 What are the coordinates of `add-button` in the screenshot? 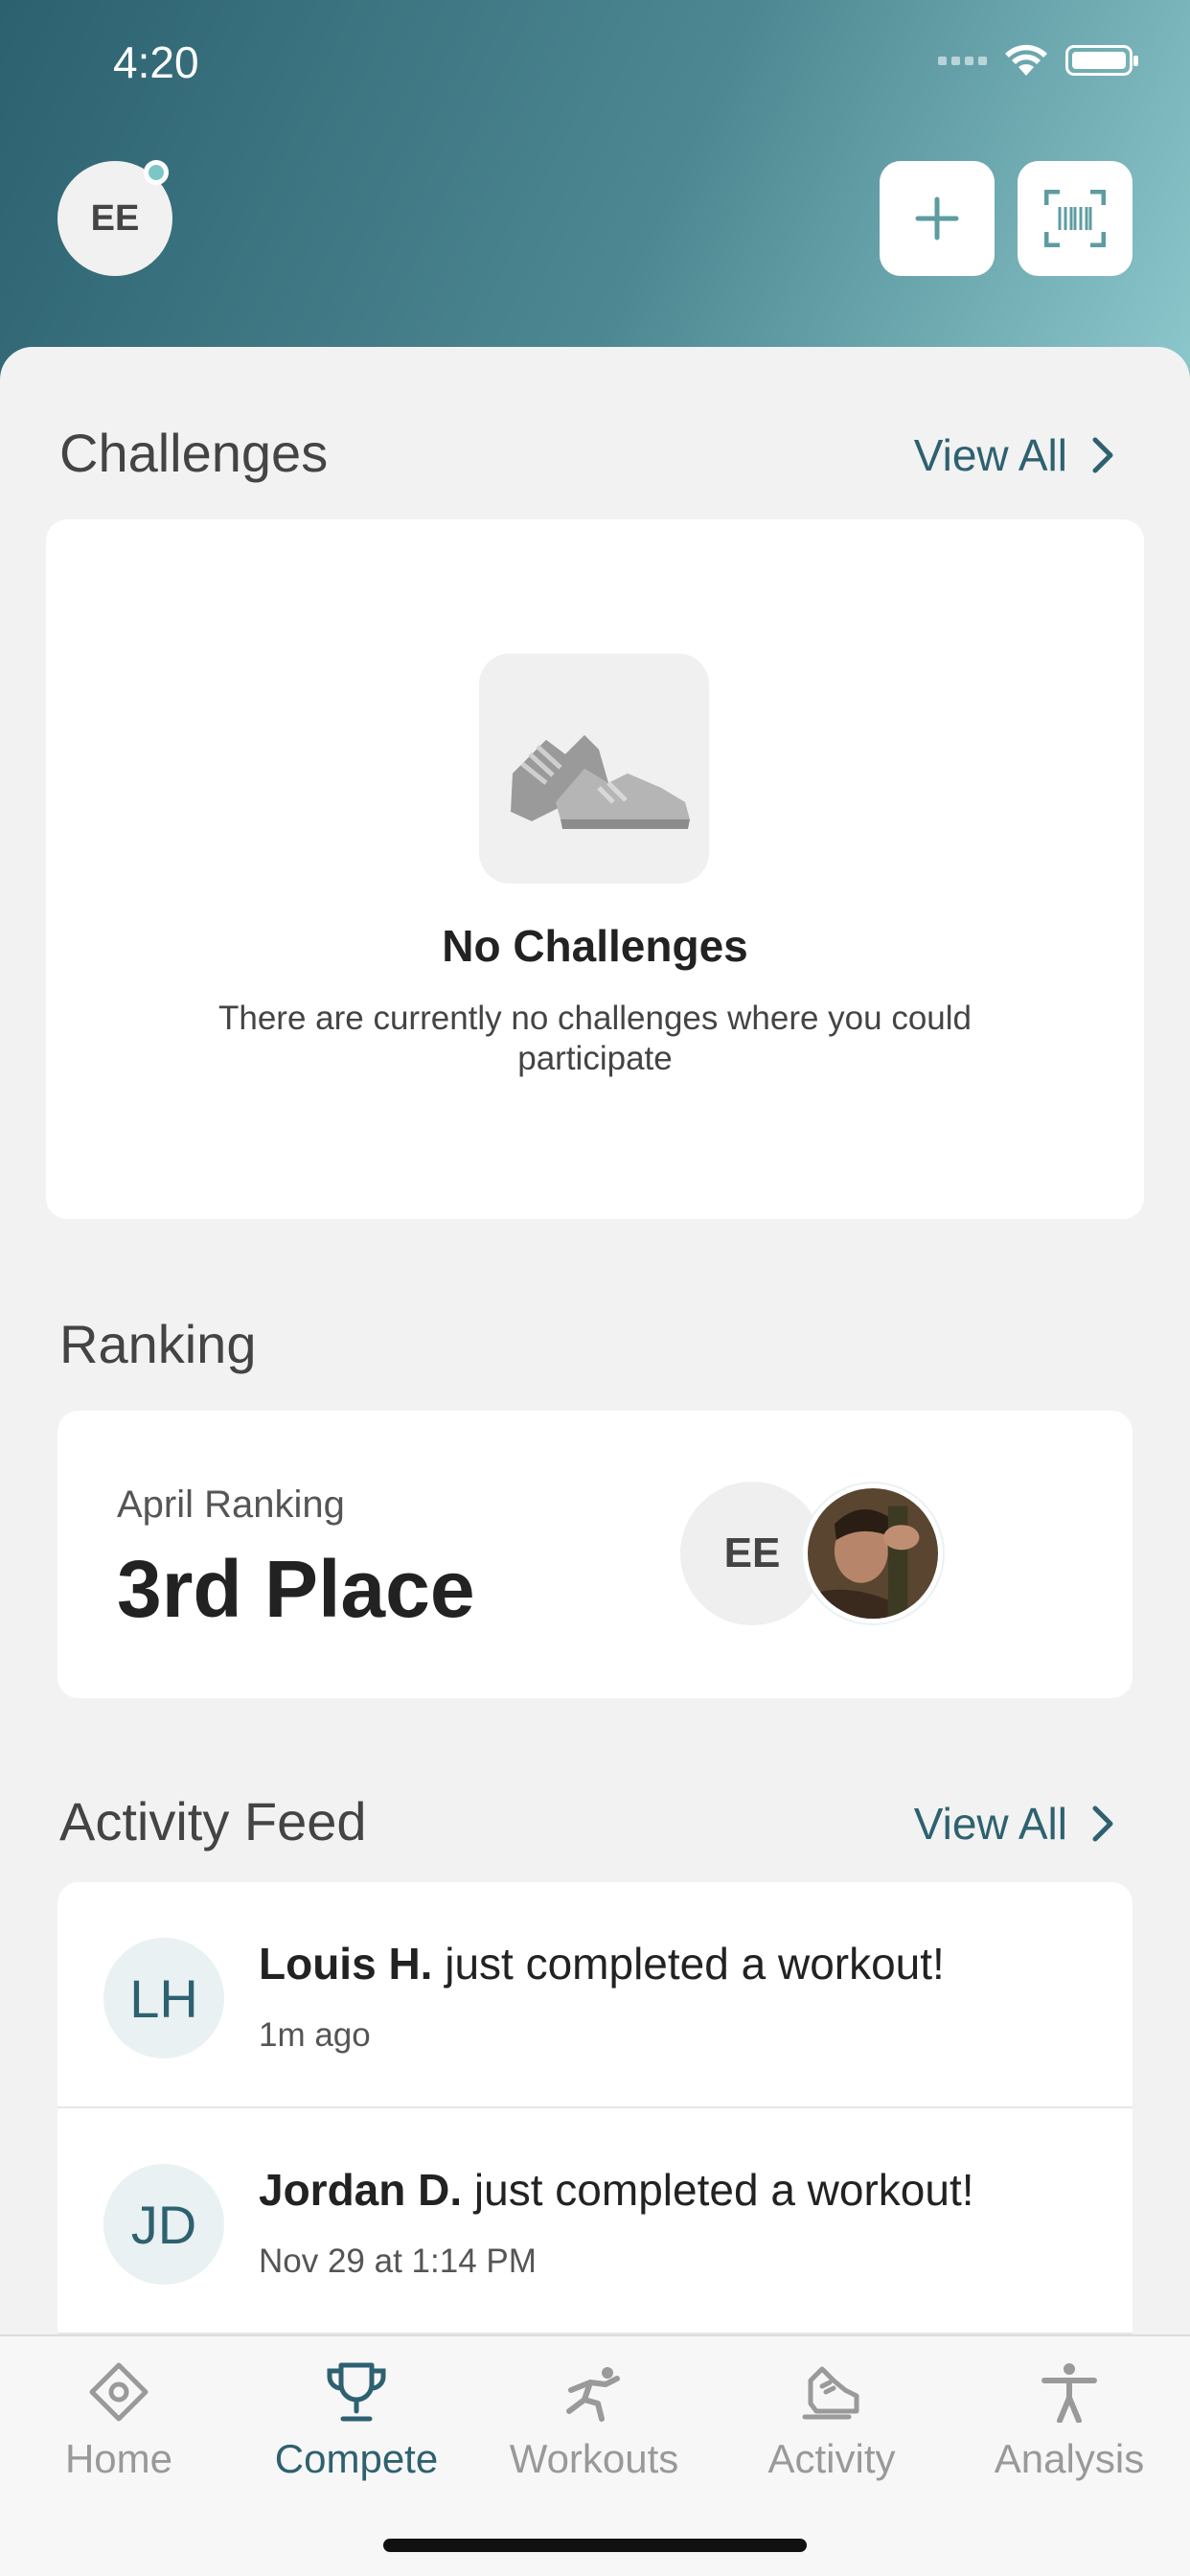 It's located at (937, 218).